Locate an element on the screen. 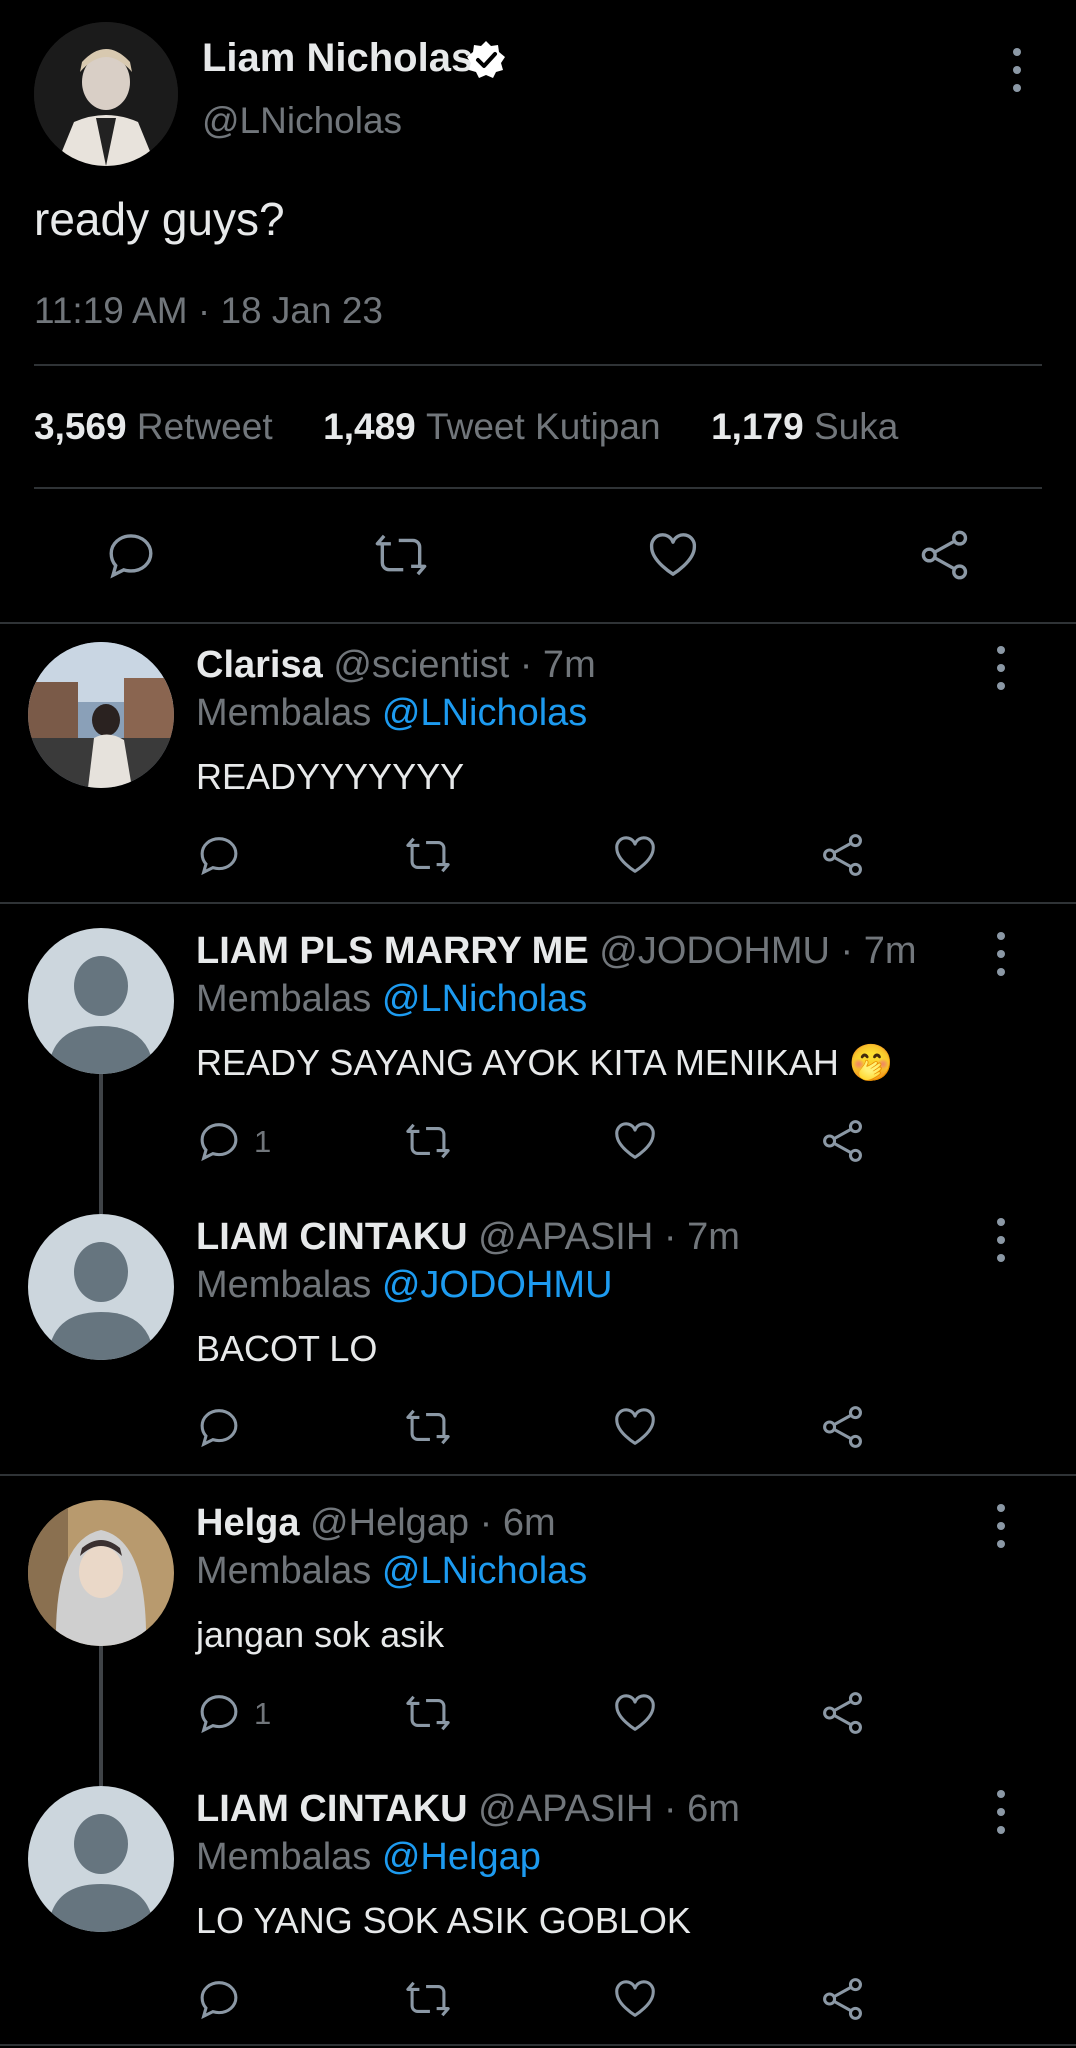  replying-to-link: @Helgap is located at coordinates (461, 1857).